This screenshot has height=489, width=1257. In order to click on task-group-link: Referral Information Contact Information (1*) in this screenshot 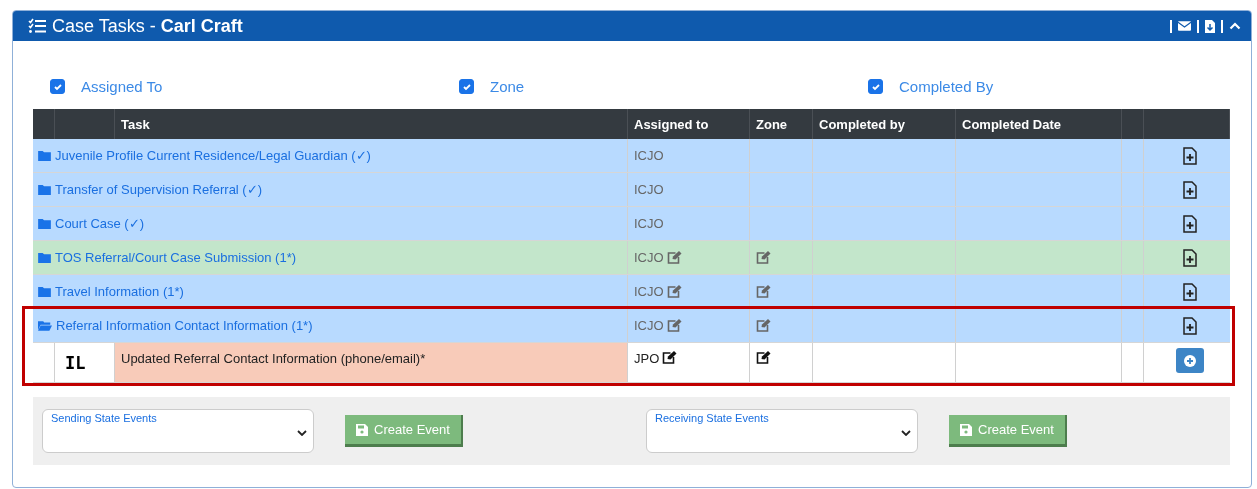, I will do `click(184, 325)`.